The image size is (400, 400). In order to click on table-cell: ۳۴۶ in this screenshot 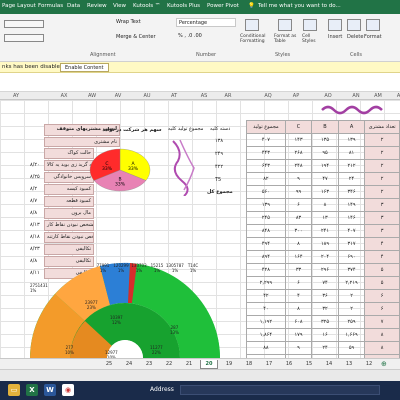, I will do `click(351, 192)`.